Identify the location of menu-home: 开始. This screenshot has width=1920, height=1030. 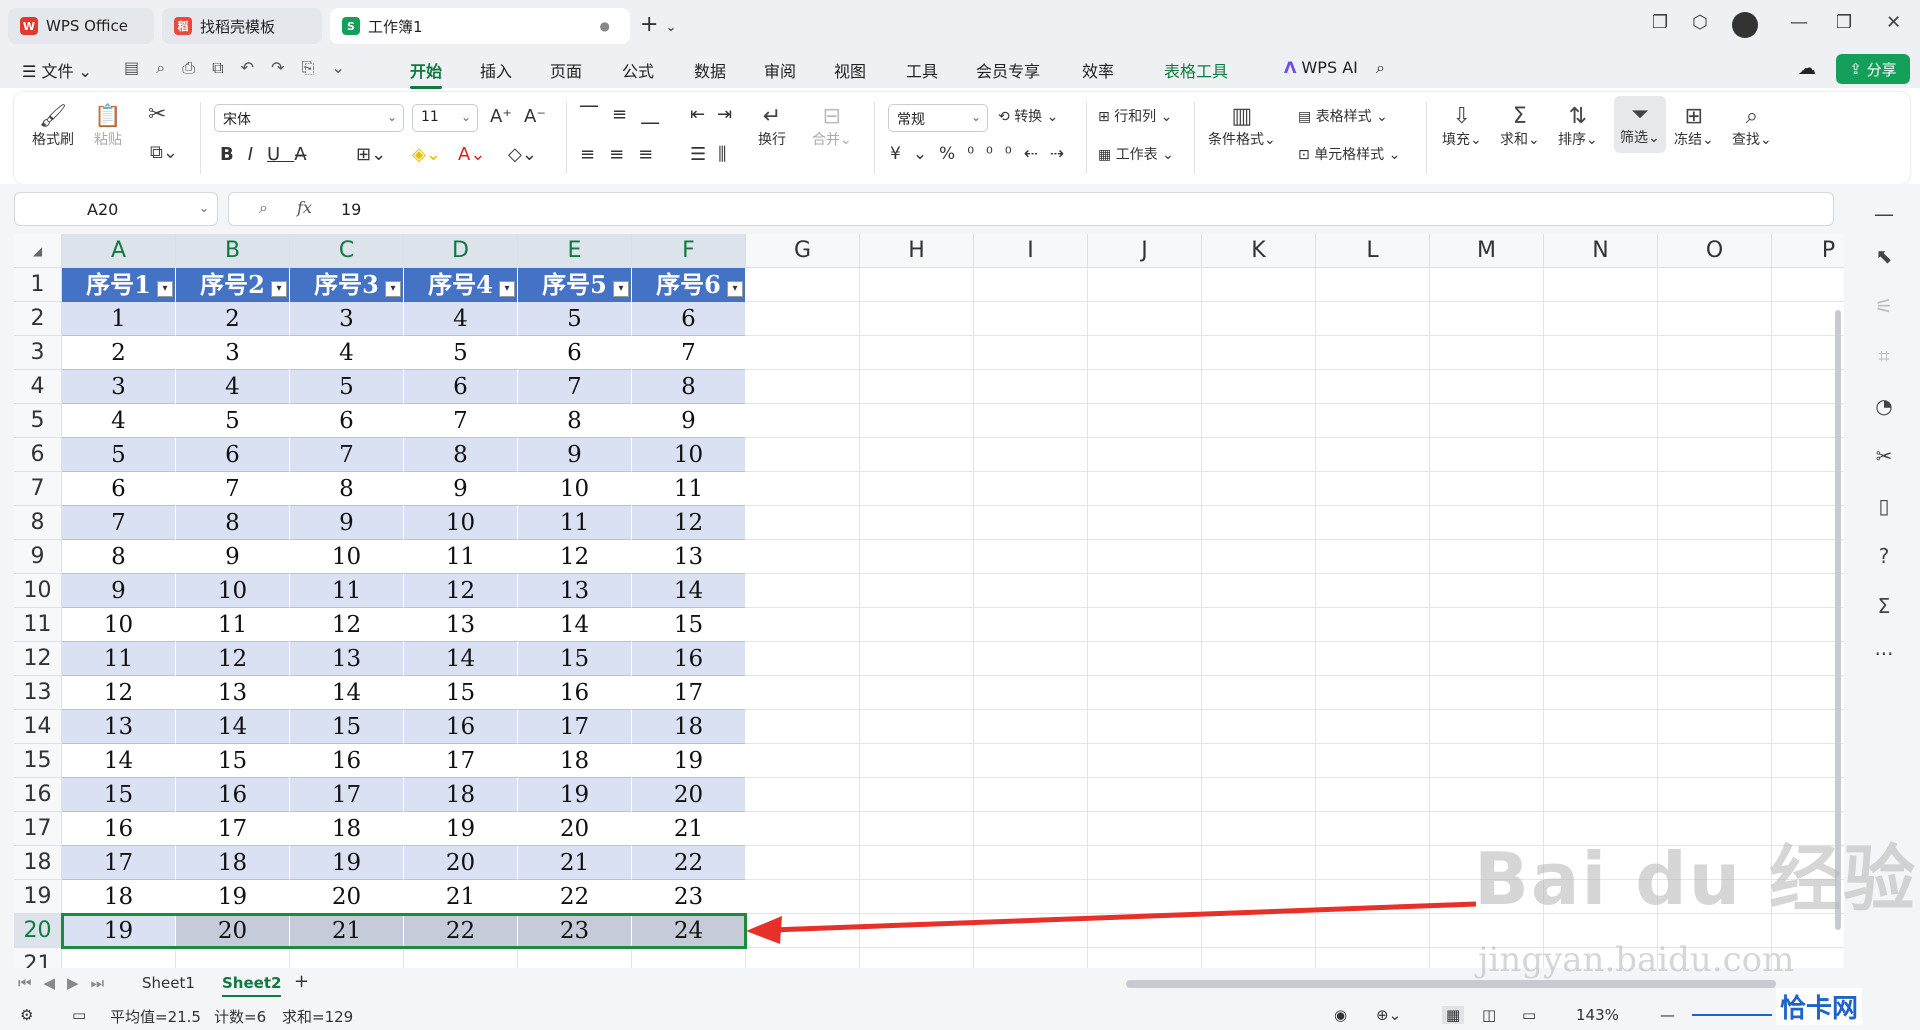
(426, 73).